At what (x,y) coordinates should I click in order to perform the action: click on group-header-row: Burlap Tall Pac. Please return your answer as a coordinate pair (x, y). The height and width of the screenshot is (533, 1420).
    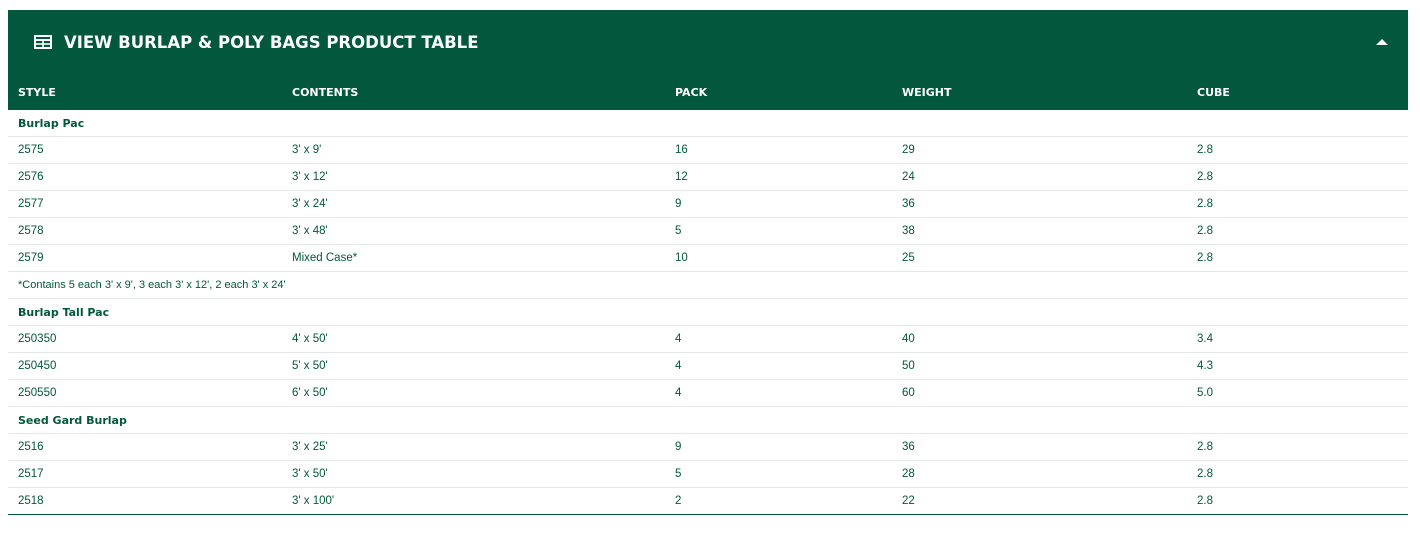
    Looking at the image, I should click on (708, 312).